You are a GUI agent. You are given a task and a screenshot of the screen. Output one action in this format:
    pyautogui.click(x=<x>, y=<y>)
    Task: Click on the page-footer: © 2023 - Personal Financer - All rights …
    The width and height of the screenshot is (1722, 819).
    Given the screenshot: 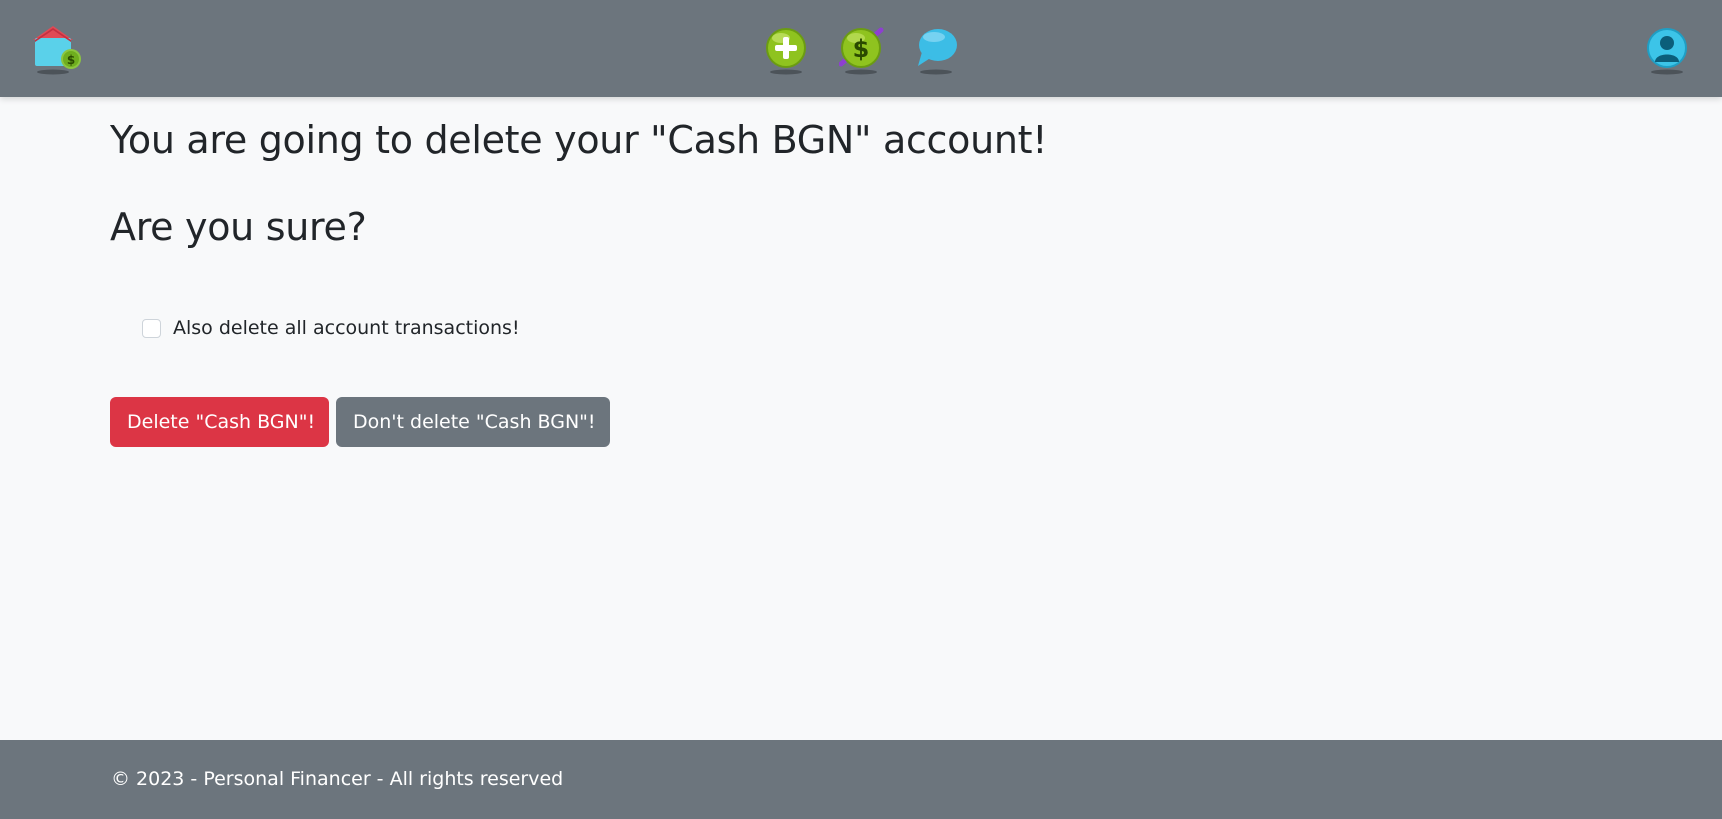 What is the action you would take?
    pyautogui.click(x=861, y=779)
    